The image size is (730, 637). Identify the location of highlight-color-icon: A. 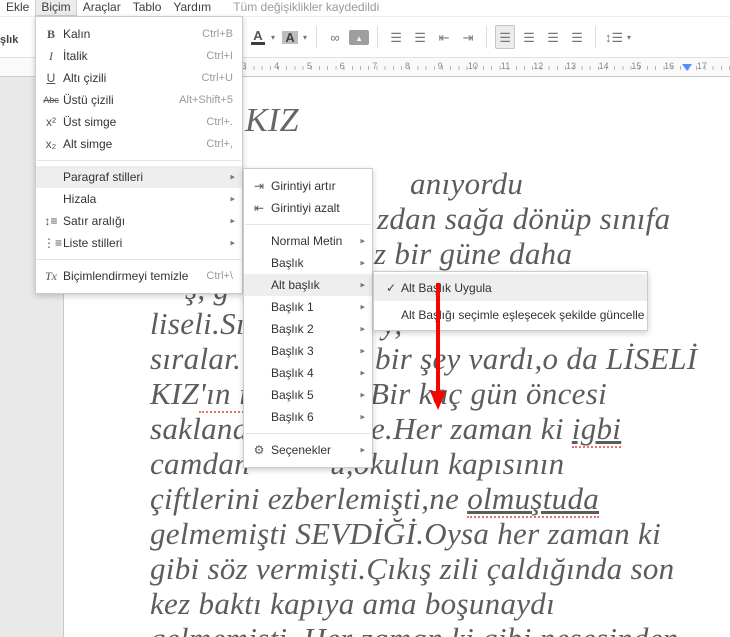
(290, 37).